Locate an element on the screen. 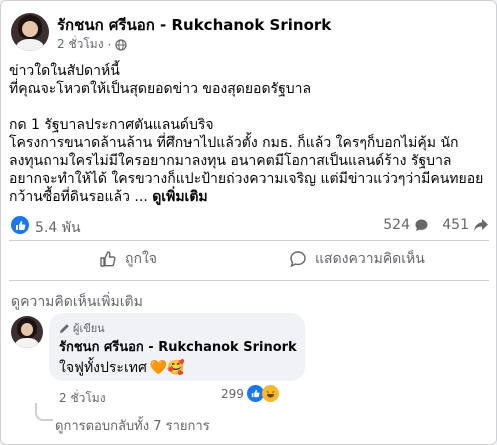 This screenshot has width=497, height=445. comment-button-label: แสดงความคิดเห็น is located at coordinates (370, 259).